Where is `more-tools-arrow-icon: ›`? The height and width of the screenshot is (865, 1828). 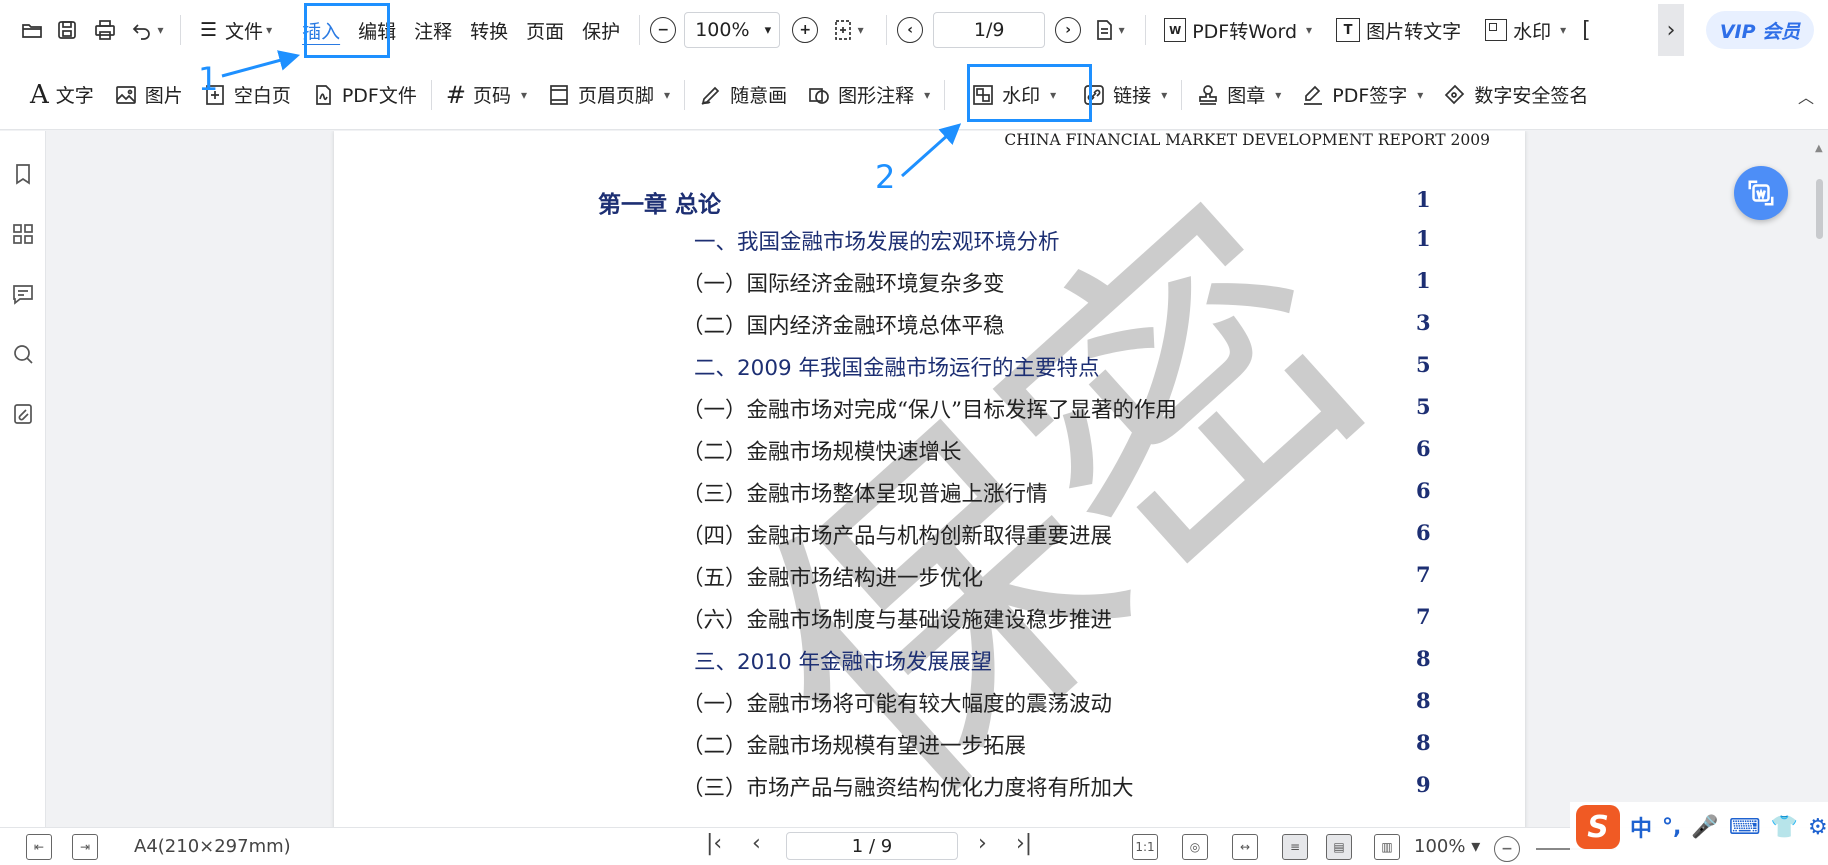 more-tools-arrow-icon: › is located at coordinates (1671, 30).